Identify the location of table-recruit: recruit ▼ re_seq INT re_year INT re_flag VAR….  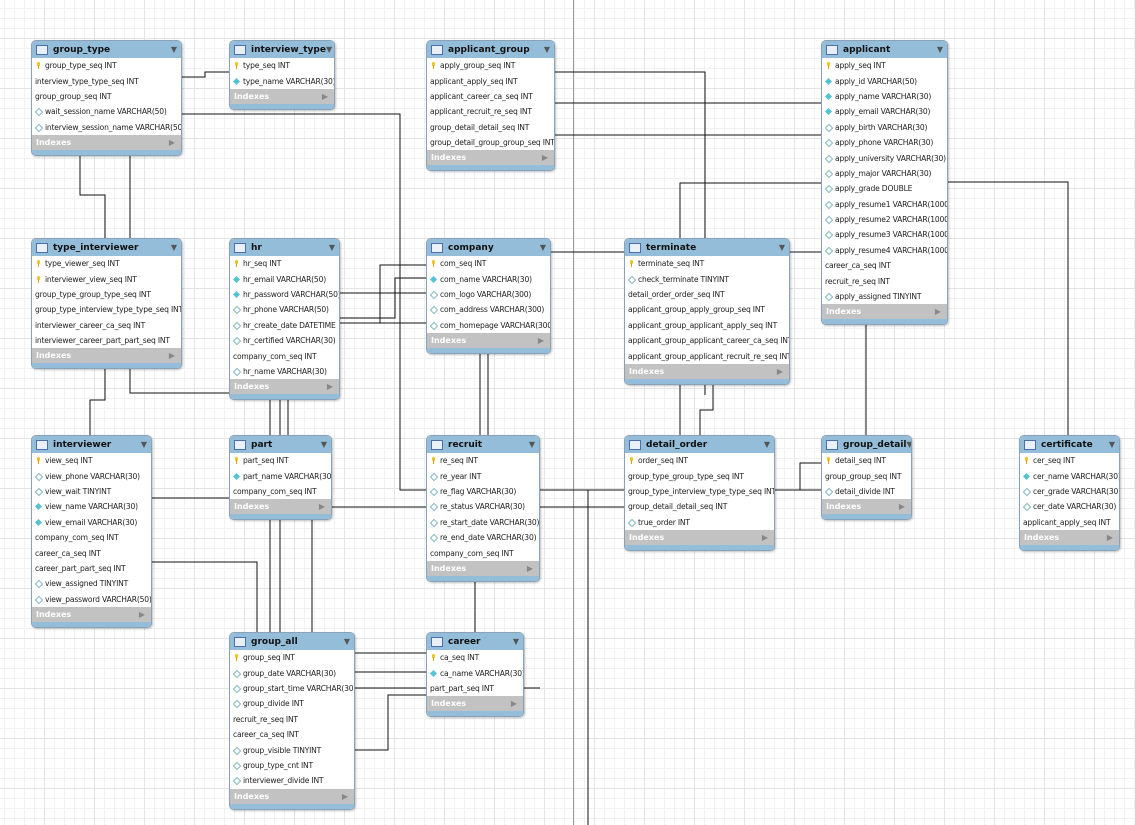
(483, 508).